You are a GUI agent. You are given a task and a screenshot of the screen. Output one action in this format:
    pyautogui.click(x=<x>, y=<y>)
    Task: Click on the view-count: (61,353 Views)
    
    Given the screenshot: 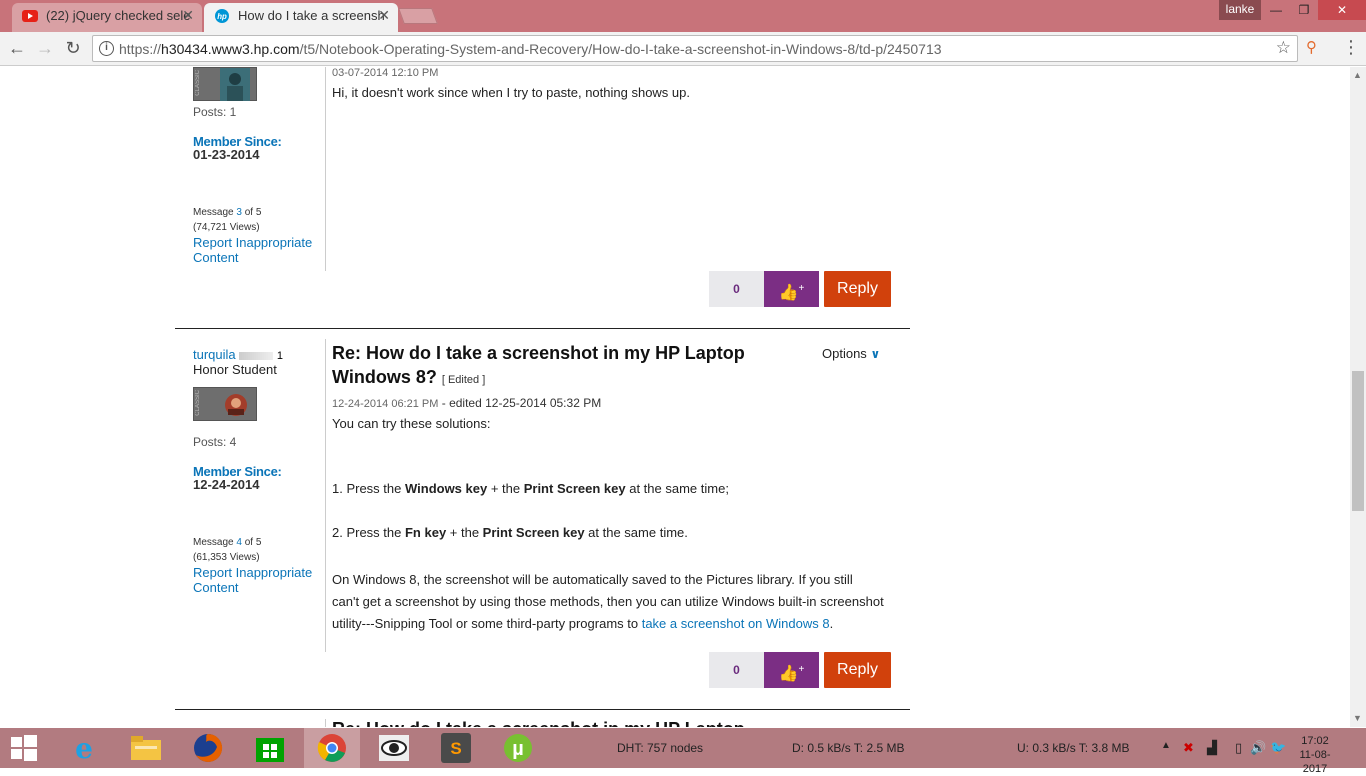 What is the action you would take?
    pyautogui.click(x=226, y=557)
    